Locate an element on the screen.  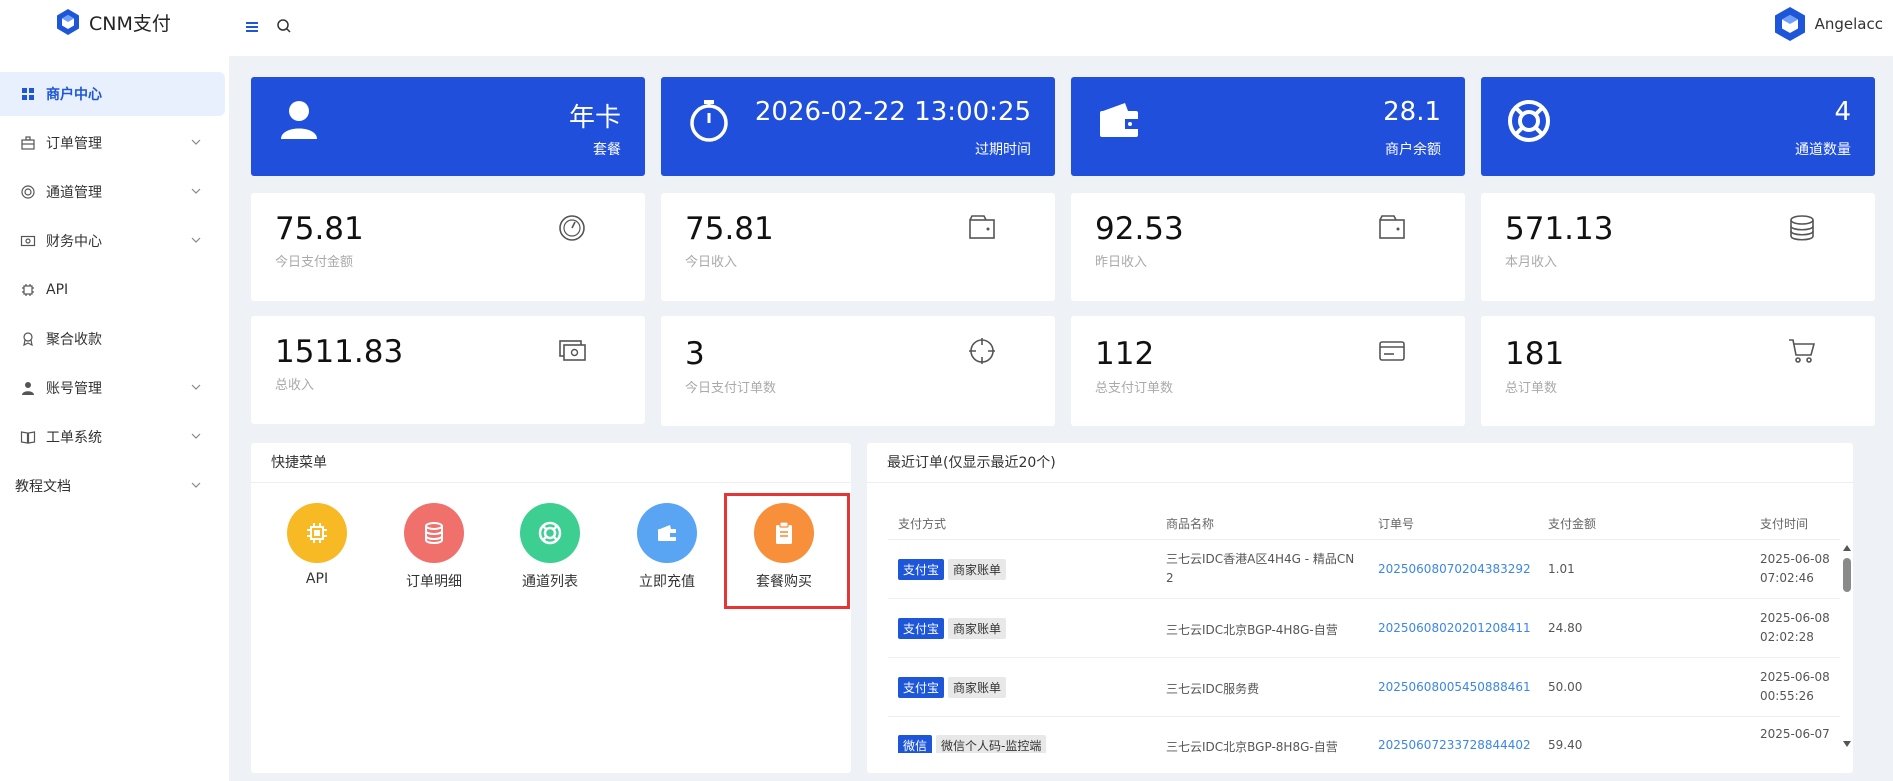
stat-caption: 本月收入 is located at coordinates (1531, 262).